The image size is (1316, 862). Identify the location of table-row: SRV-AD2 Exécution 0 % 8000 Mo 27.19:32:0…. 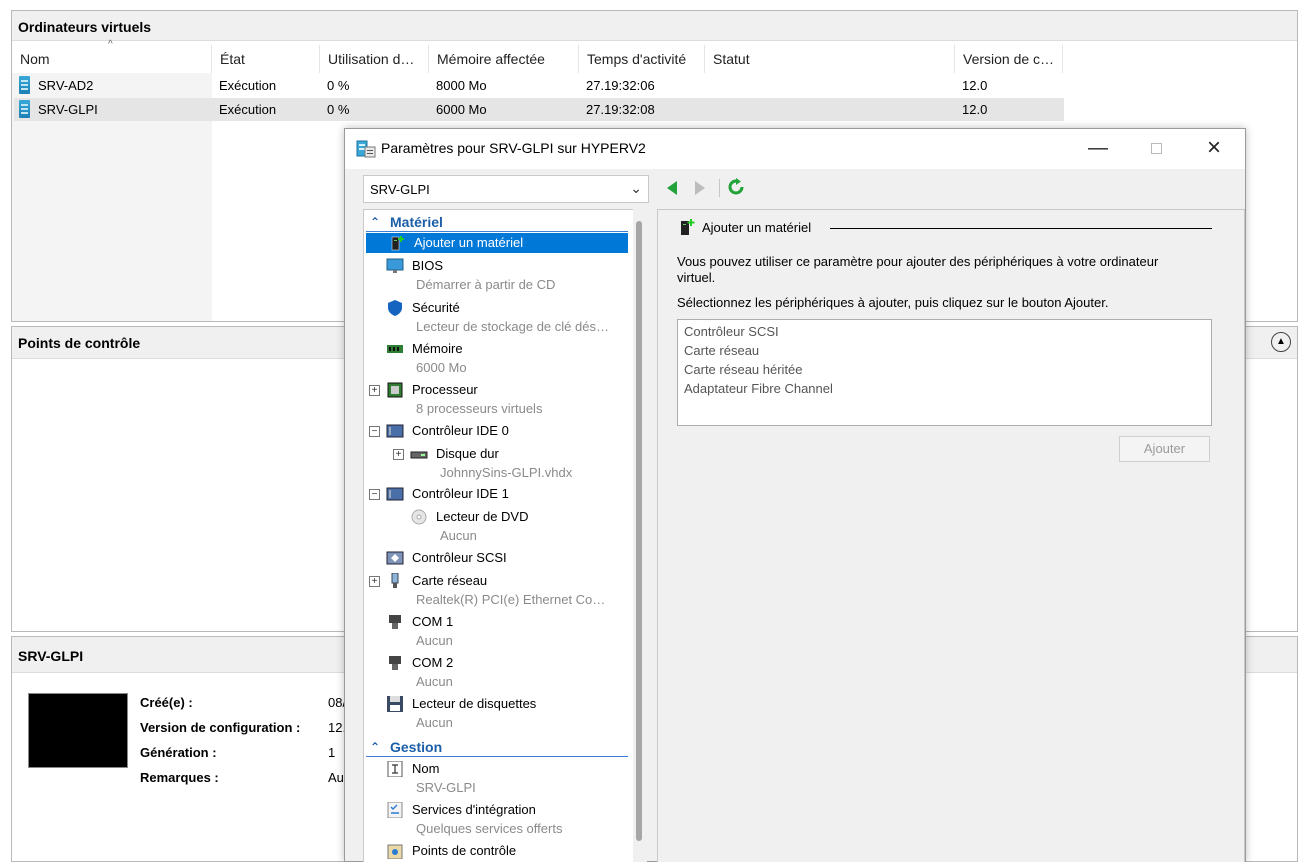
(539, 85).